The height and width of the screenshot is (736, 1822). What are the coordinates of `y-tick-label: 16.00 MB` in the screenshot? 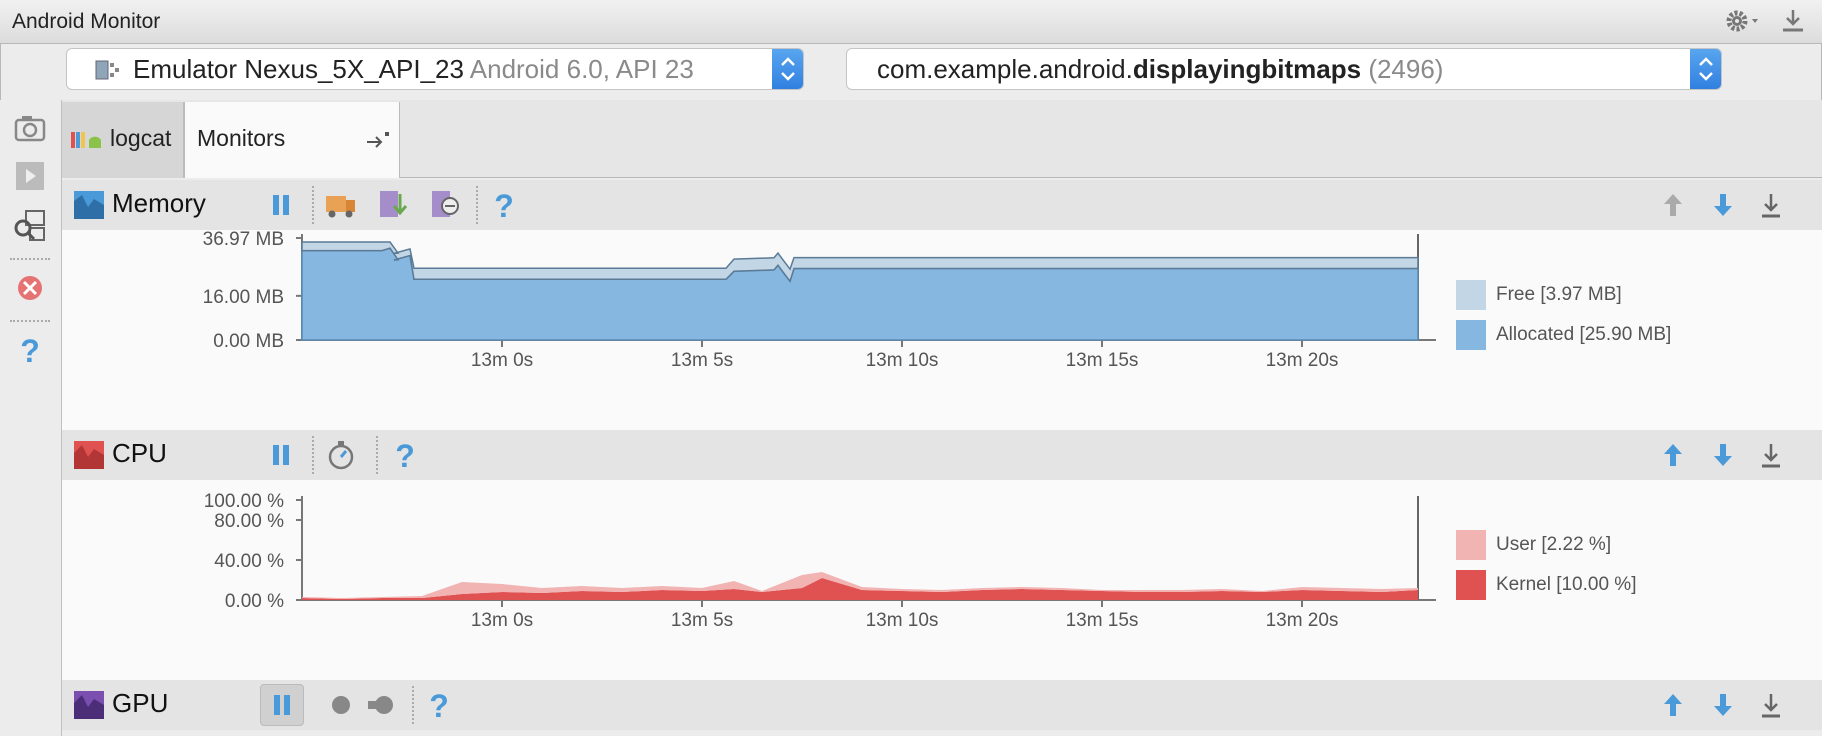 It's located at (243, 297).